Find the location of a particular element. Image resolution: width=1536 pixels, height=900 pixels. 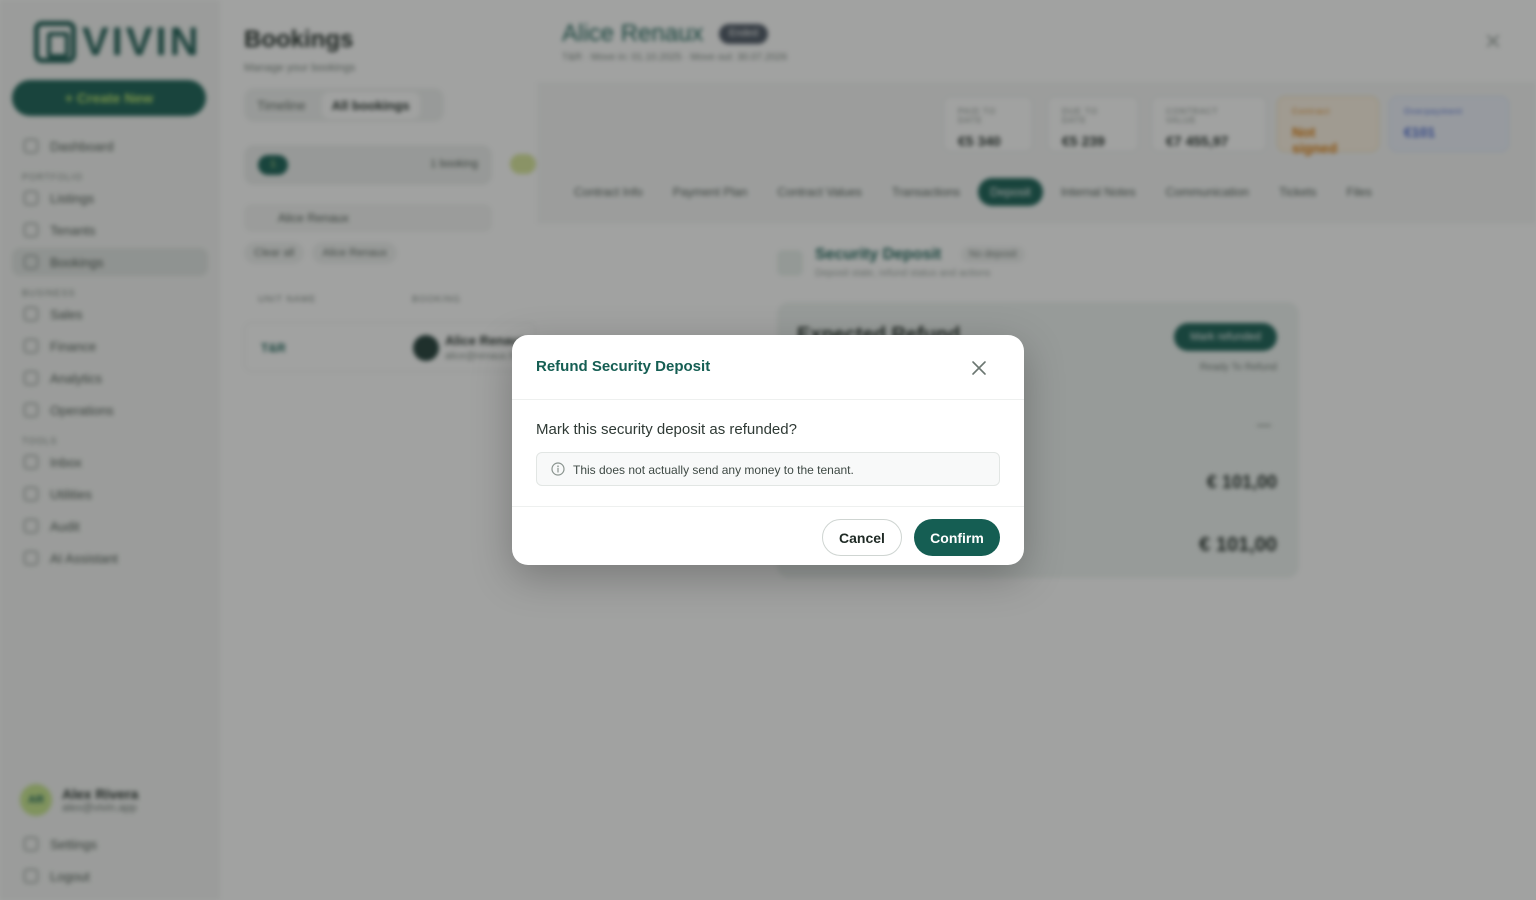

close-icon-glyph is located at coordinates (979, 368).